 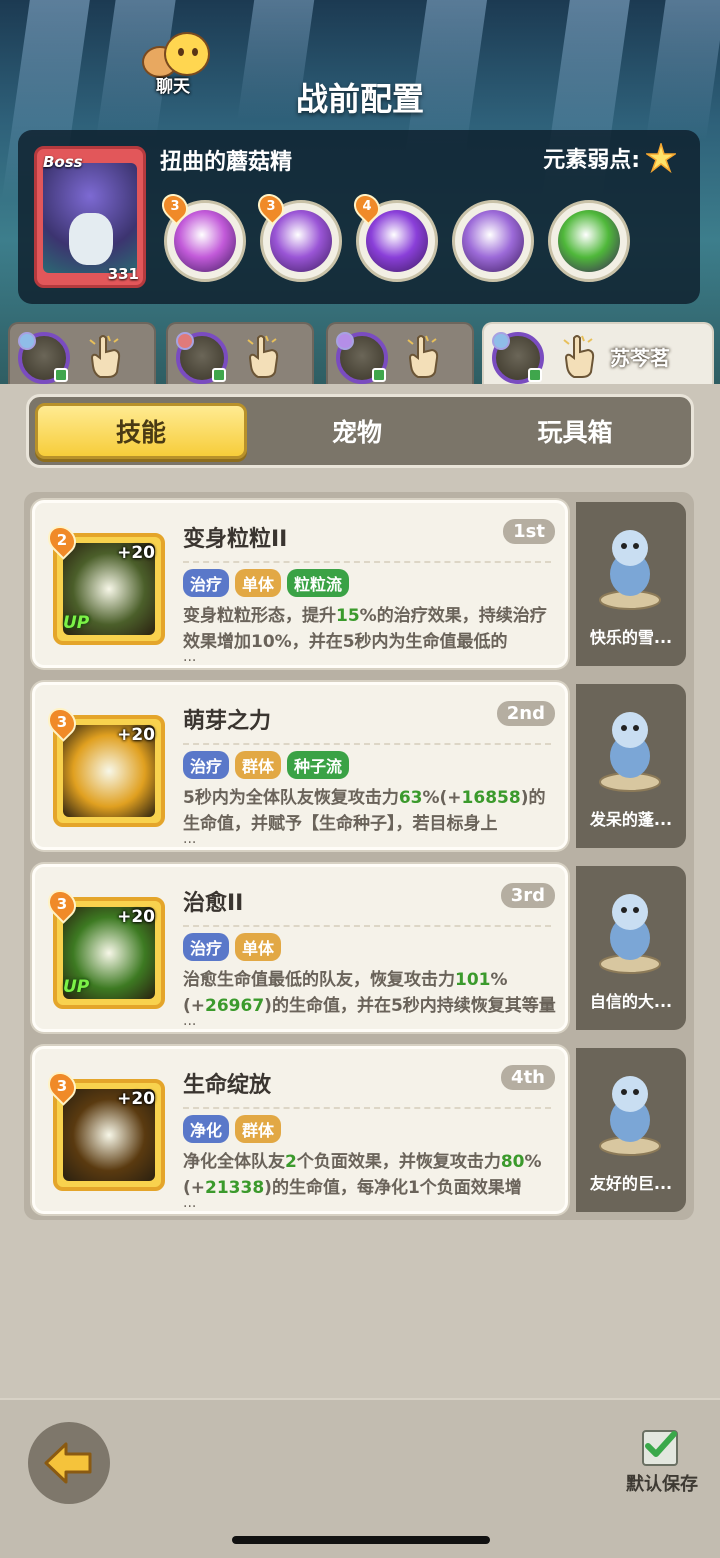 I want to click on light-star-icon, so click(x=661, y=158).